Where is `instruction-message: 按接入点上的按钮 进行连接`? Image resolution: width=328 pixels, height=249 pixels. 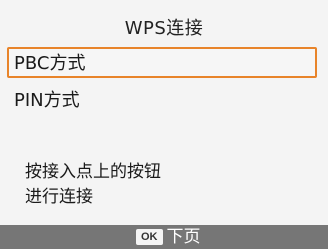 instruction-message: 按接入点上的按钮 进行连接 is located at coordinates (93, 185).